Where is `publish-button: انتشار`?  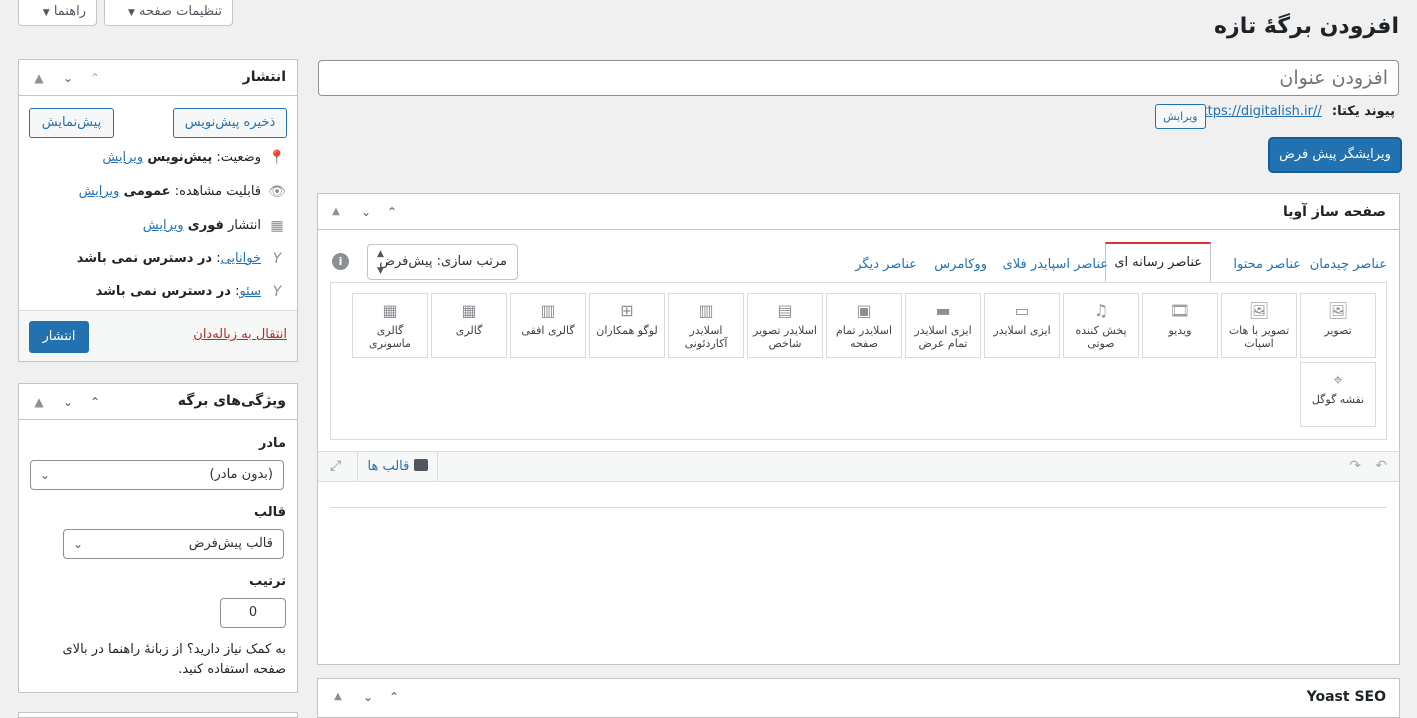
publish-button: انتشار is located at coordinates (59, 337).